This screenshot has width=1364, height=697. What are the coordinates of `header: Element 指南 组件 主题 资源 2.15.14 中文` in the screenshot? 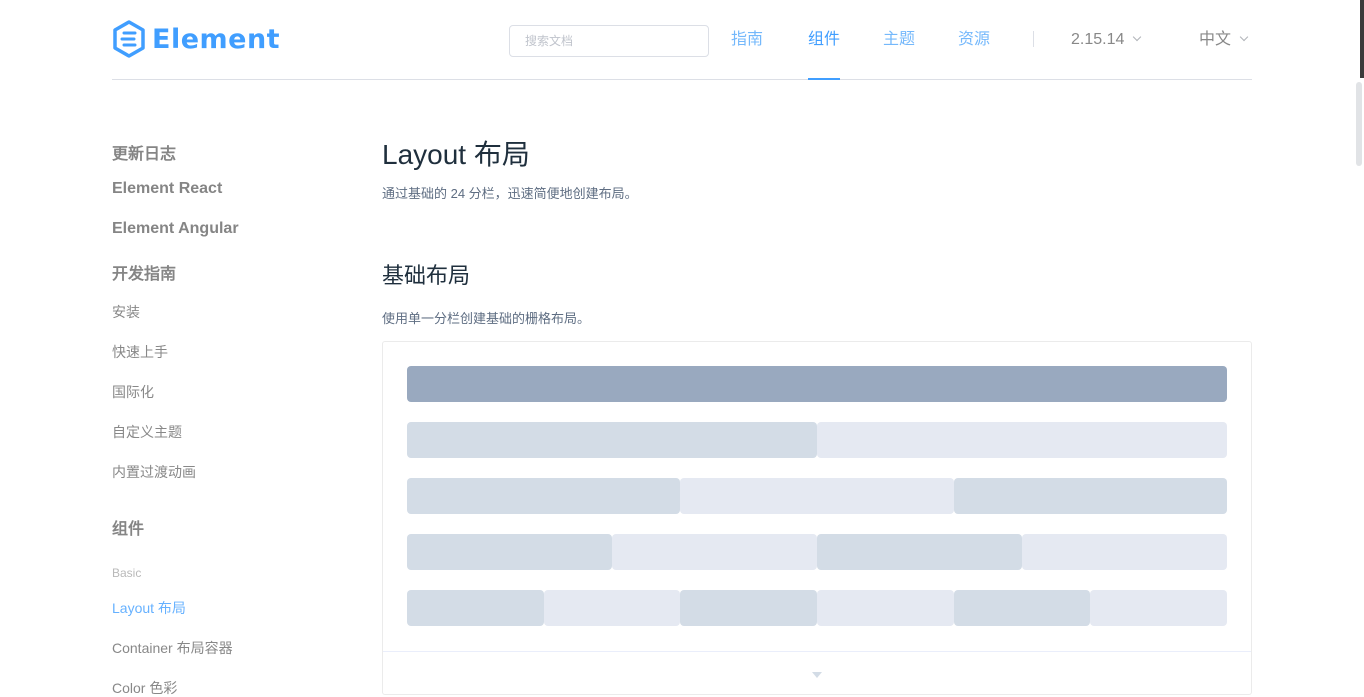 It's located at (682, 40).